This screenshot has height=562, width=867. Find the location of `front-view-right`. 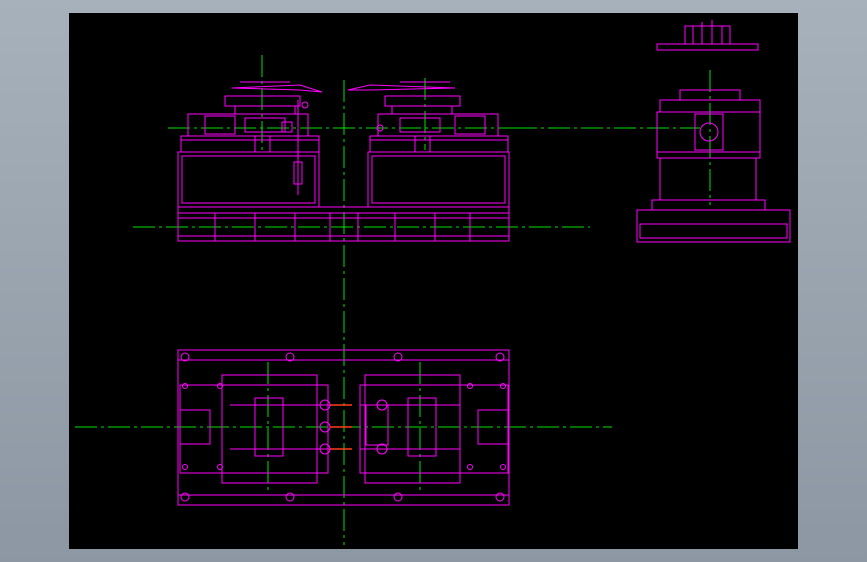

front-view-right is located at coordinates (428, 144).